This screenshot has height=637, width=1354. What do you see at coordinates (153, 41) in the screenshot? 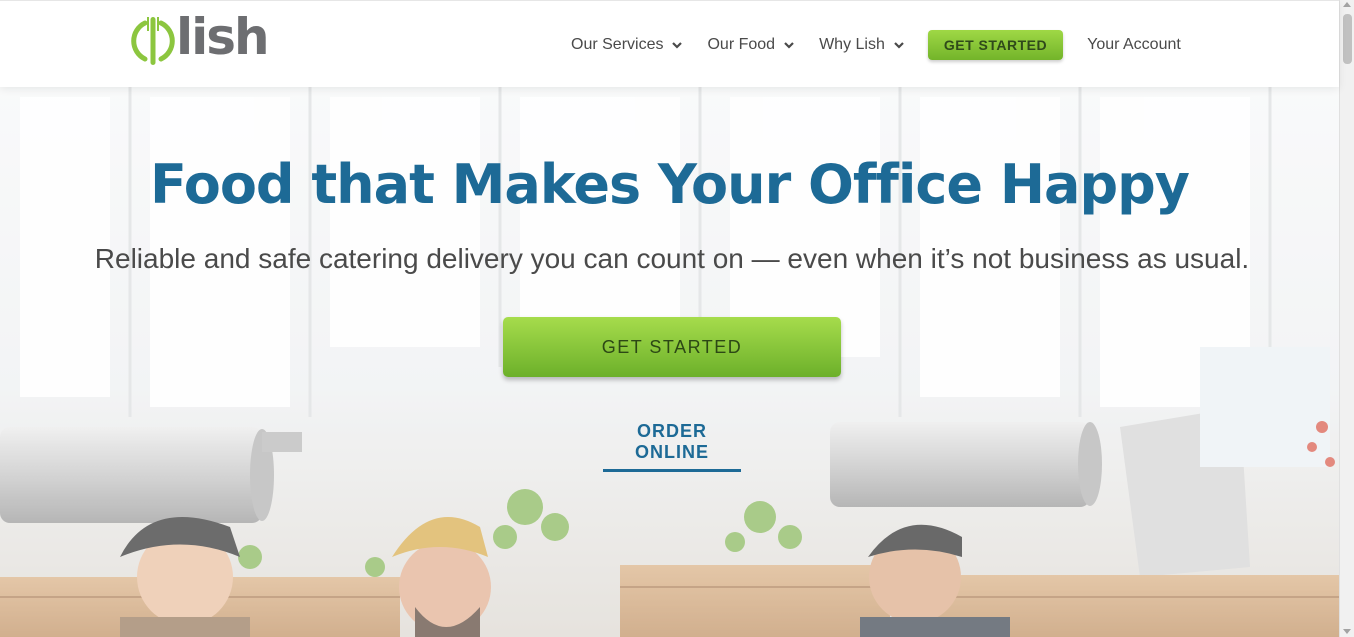
I see `logo-plate-fork-icon` at bounding box center [153, 41].